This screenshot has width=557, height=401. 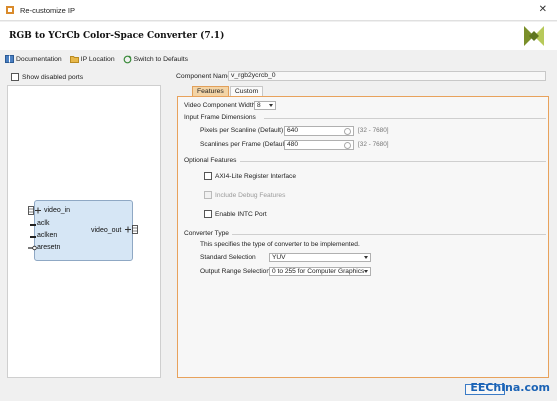 What do you see at coordinates (534, 36) in the screenshot?
I see `xilinx-logo-icon` at bounding box center [534, 36].